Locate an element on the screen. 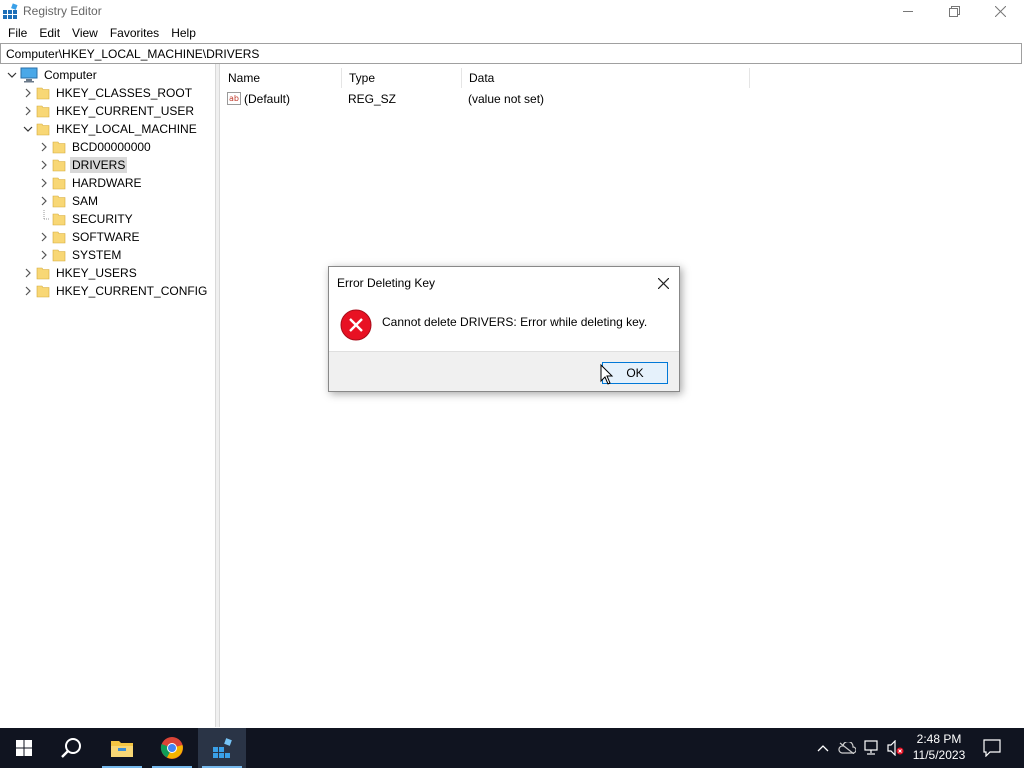 This screenshot has width=1024, height=768. tree-item-computer: Computer is located at coordinates (51, 75).